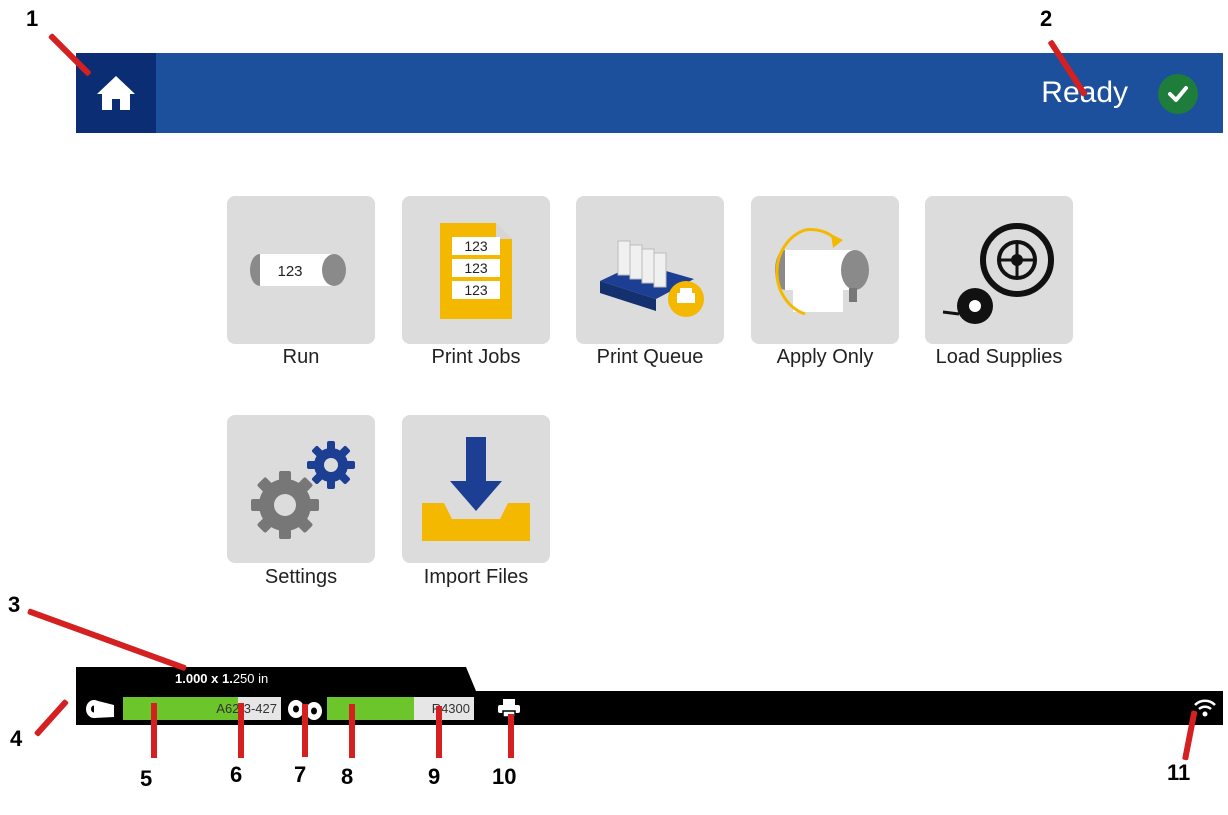  Describe the element at coordinates (1178, 94) in the screenshot. I see `ready-check-icon` at that location.